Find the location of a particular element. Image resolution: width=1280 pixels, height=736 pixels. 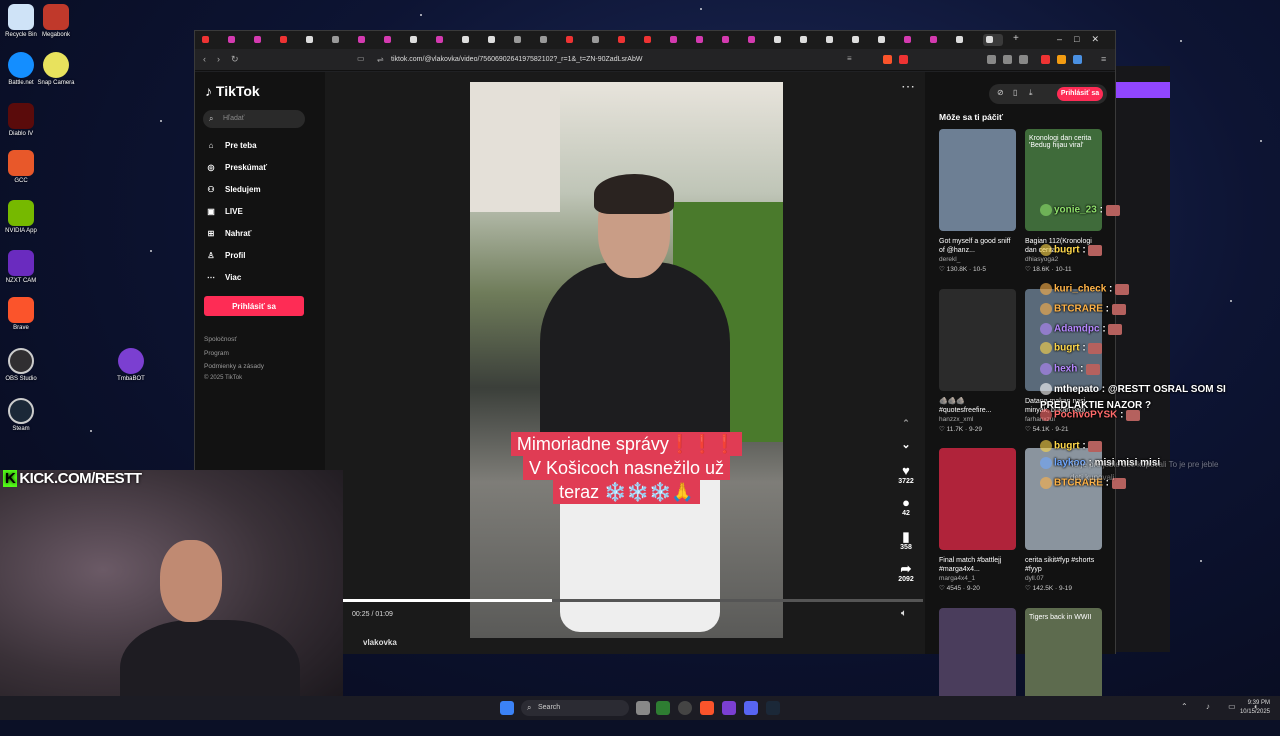

nav-item-live: ▣ LIVE is located at coordinates (224, 211).